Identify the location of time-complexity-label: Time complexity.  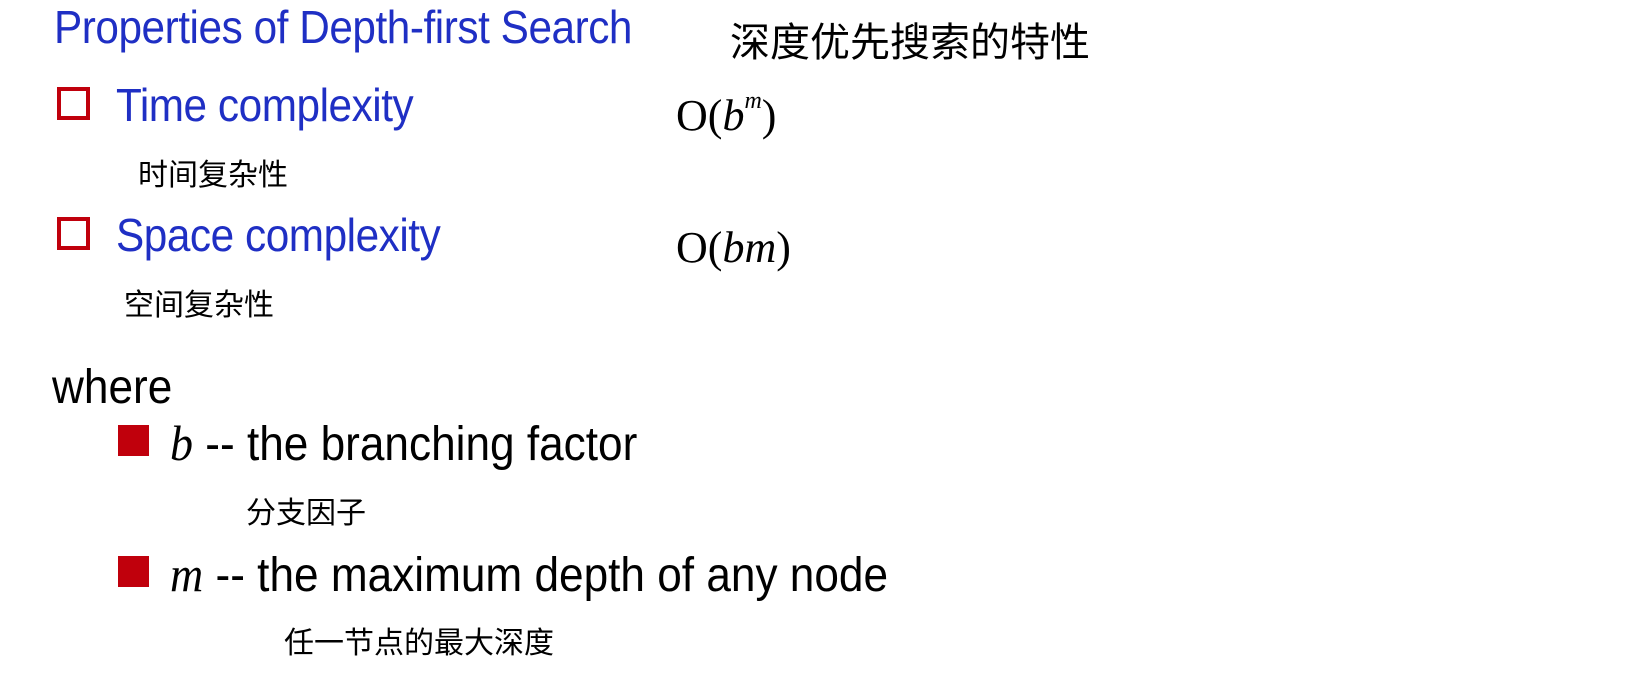
(265, 105).